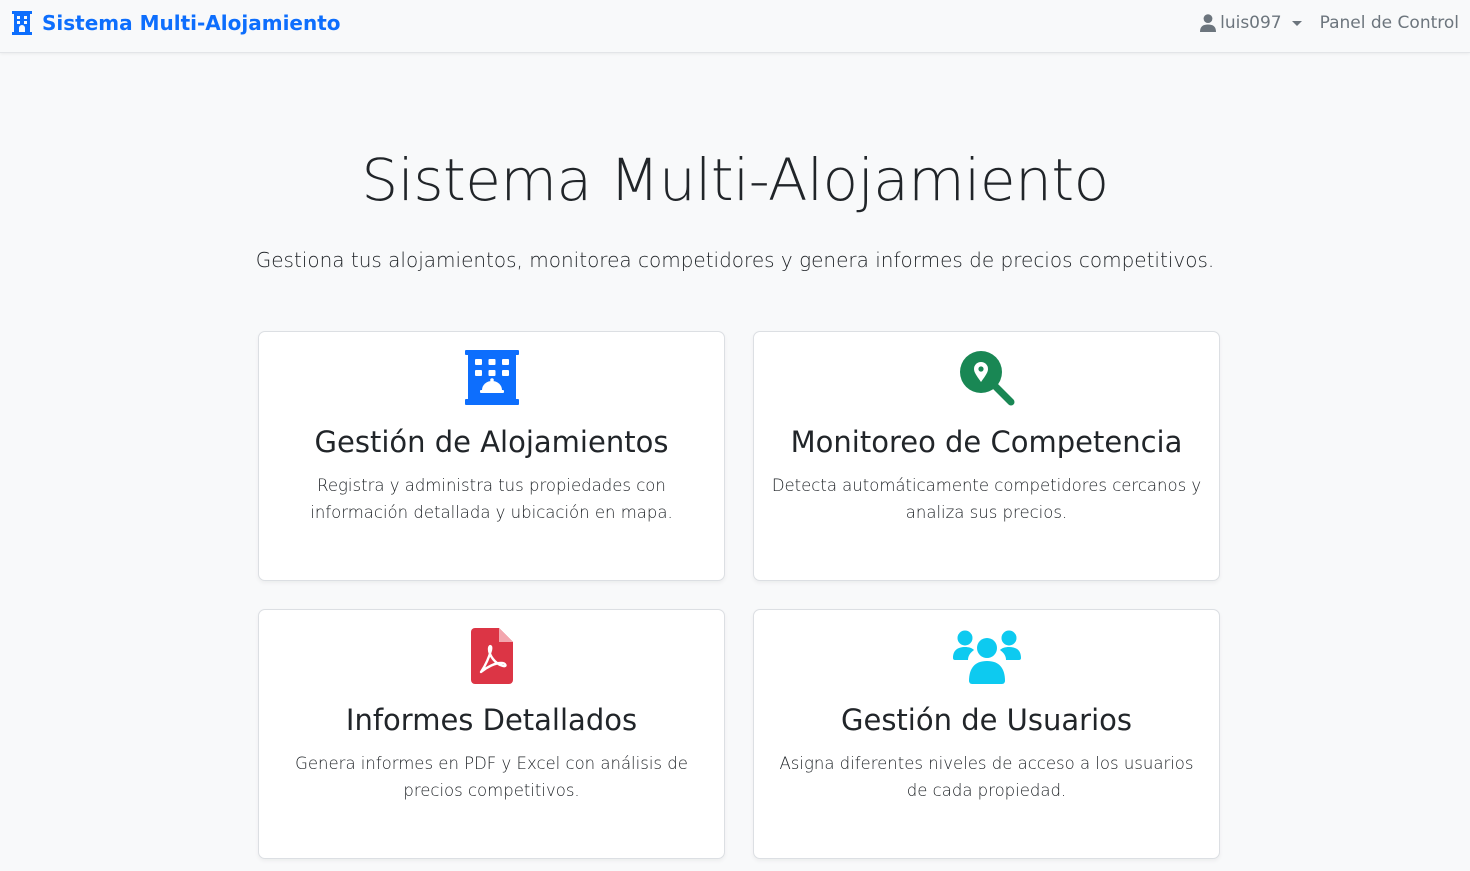 Image resolution: width=1470 pixels, height=871 pixels. I want to click on user-dropdown-toggle: luis097, so click(1251, 23).